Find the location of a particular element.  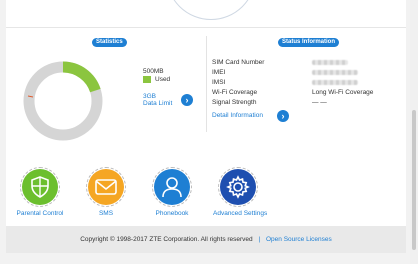

app-sms: SMS is located at coordinates (106, 192).